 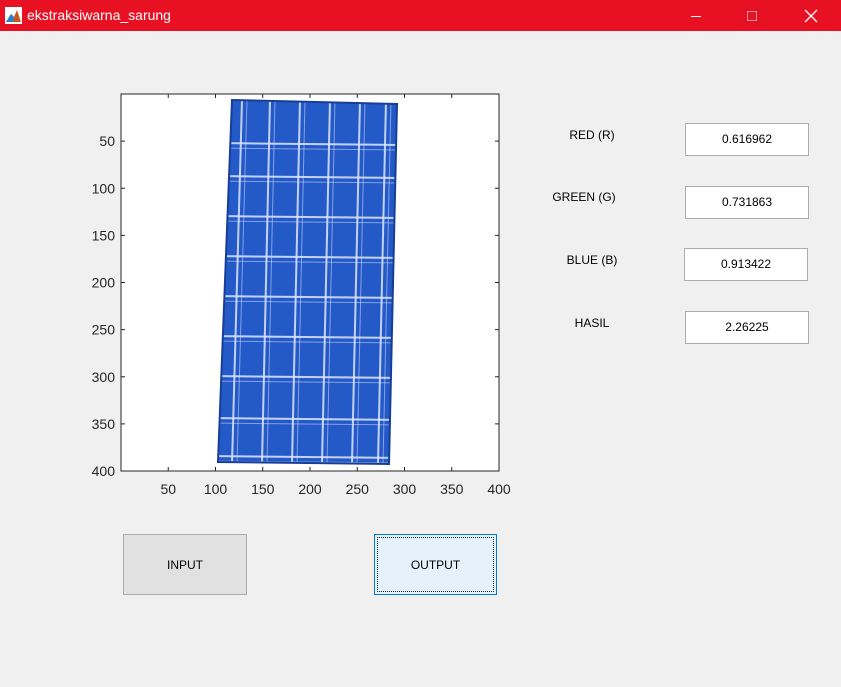 I want to click on blue-label: BLUE (B), so click(x=592, y=260).